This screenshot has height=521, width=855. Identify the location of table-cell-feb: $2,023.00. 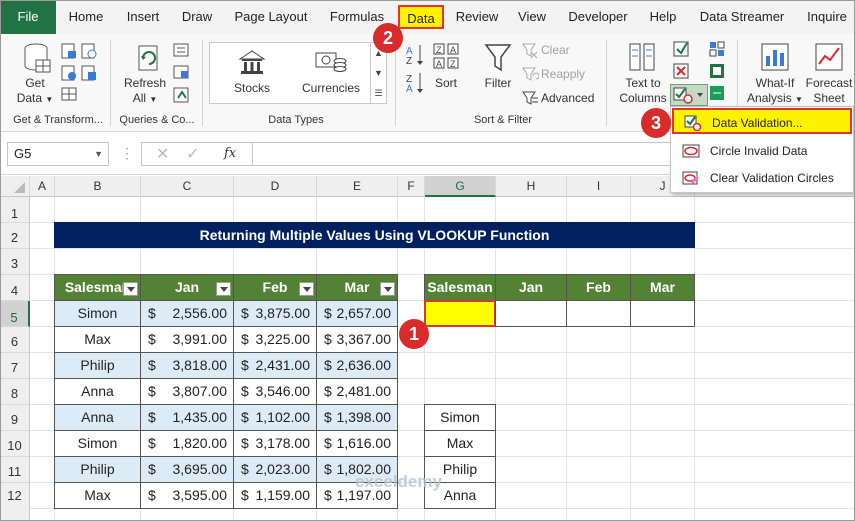
(275, 469).